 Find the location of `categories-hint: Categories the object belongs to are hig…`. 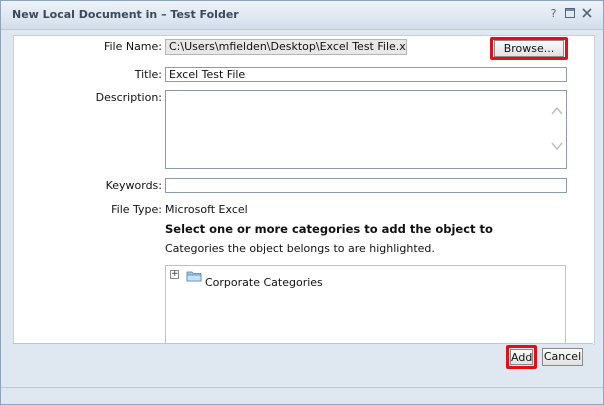

categories-hint: Categories the object belongs to are hig… is located at coordinates (300, 248).